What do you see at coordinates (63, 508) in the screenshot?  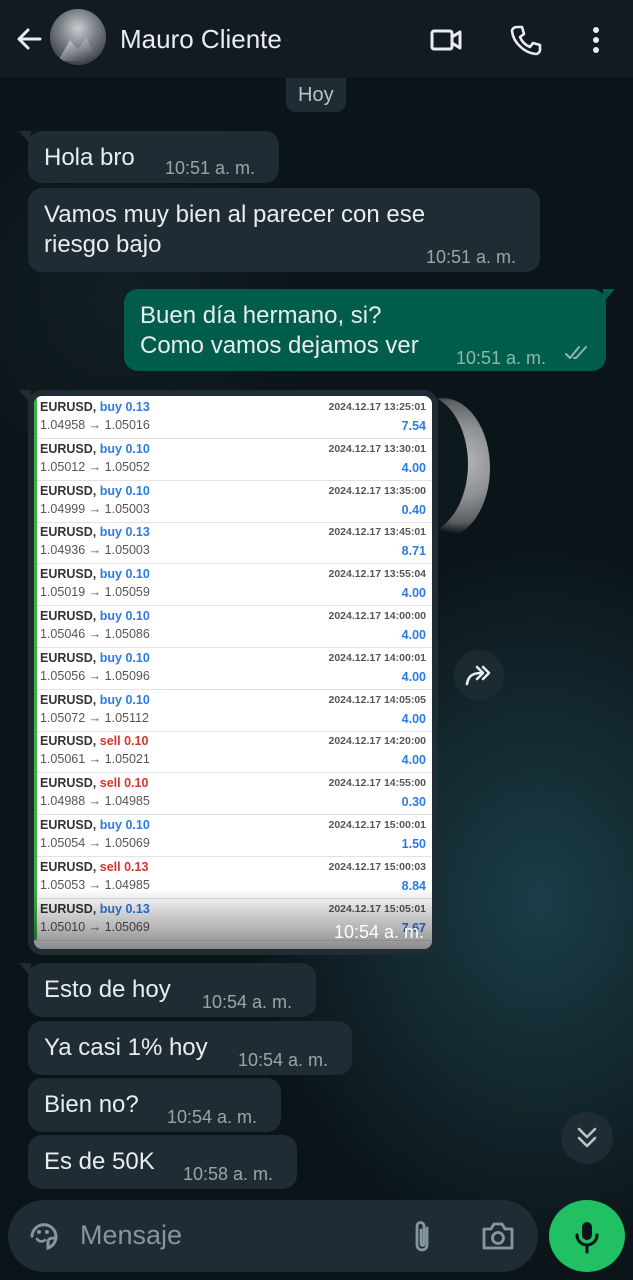 I see `open-price: 1.04999` at bounding box center [63, 508].